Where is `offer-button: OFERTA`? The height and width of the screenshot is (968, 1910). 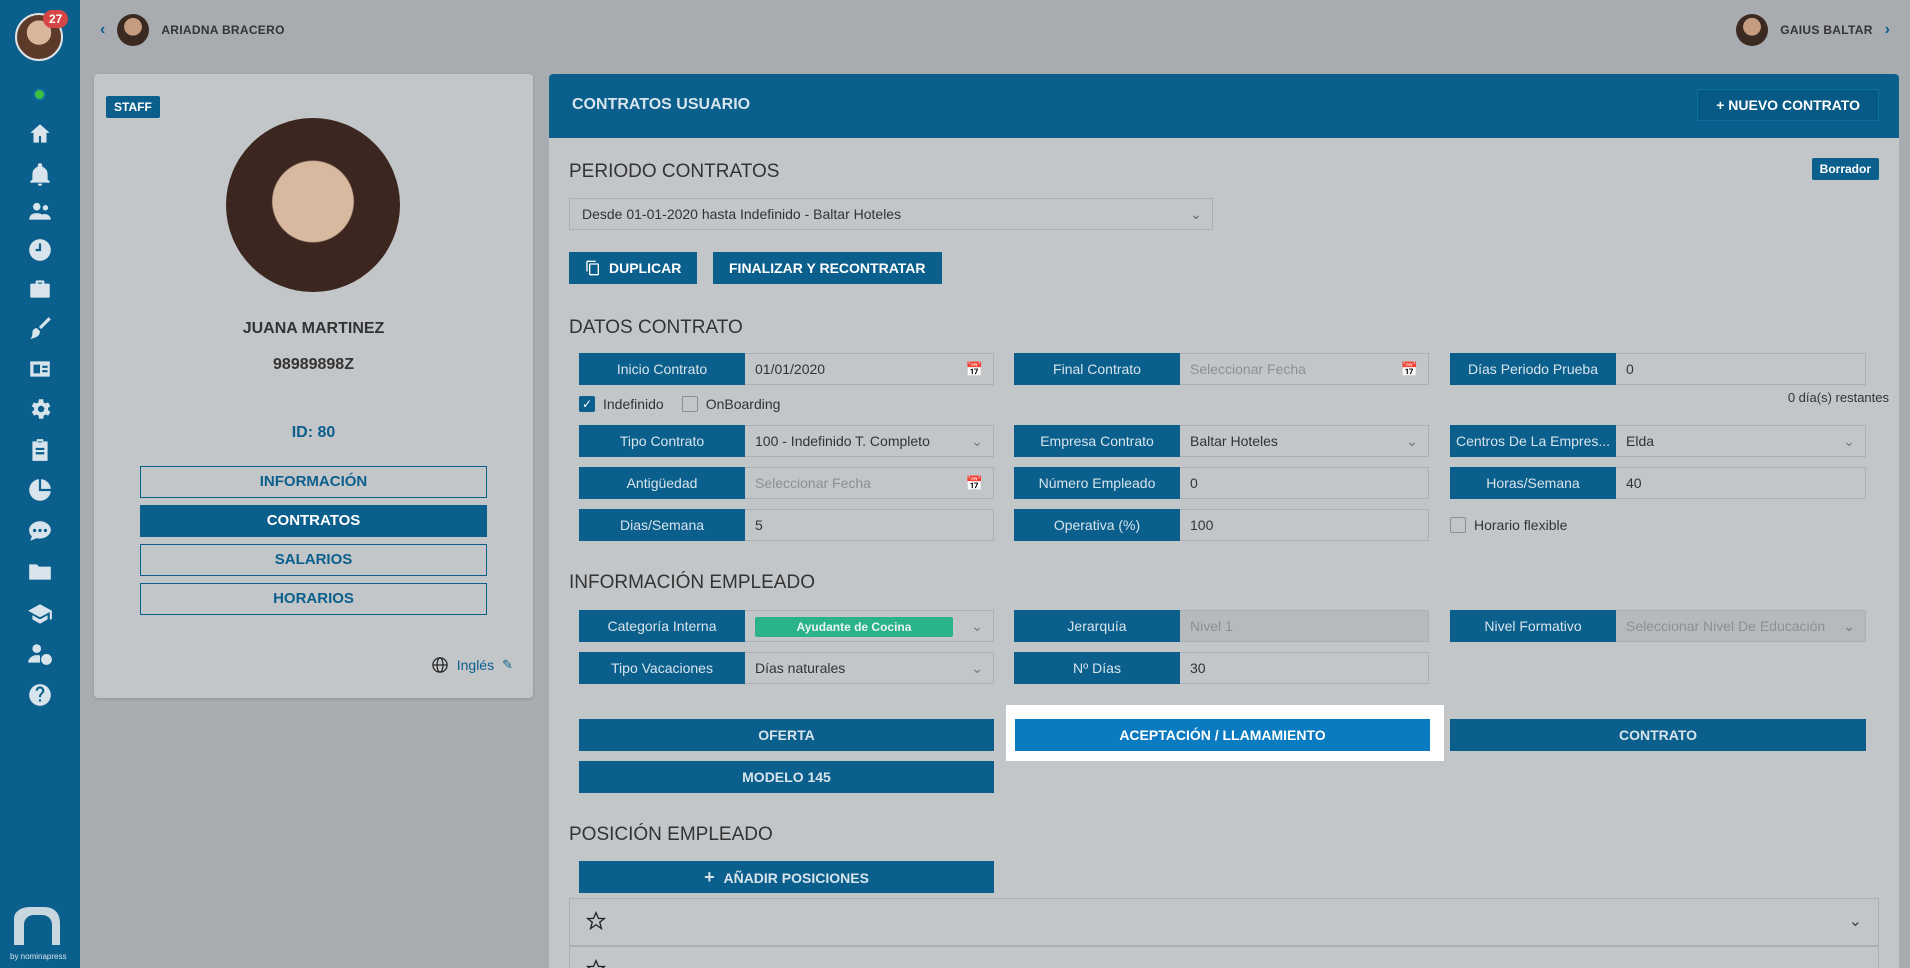
offer-button: OFERTA is located at coordinates (786, 735).